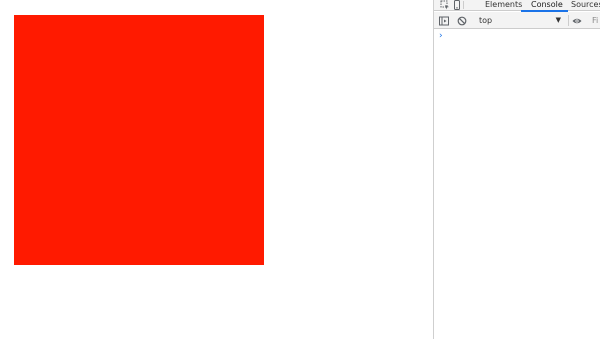 The image size is (600, 339). What do you see at coordinates (595, 20) in the screenshot?
I see `filter-input: Fi` at bounding box center [595, 20].